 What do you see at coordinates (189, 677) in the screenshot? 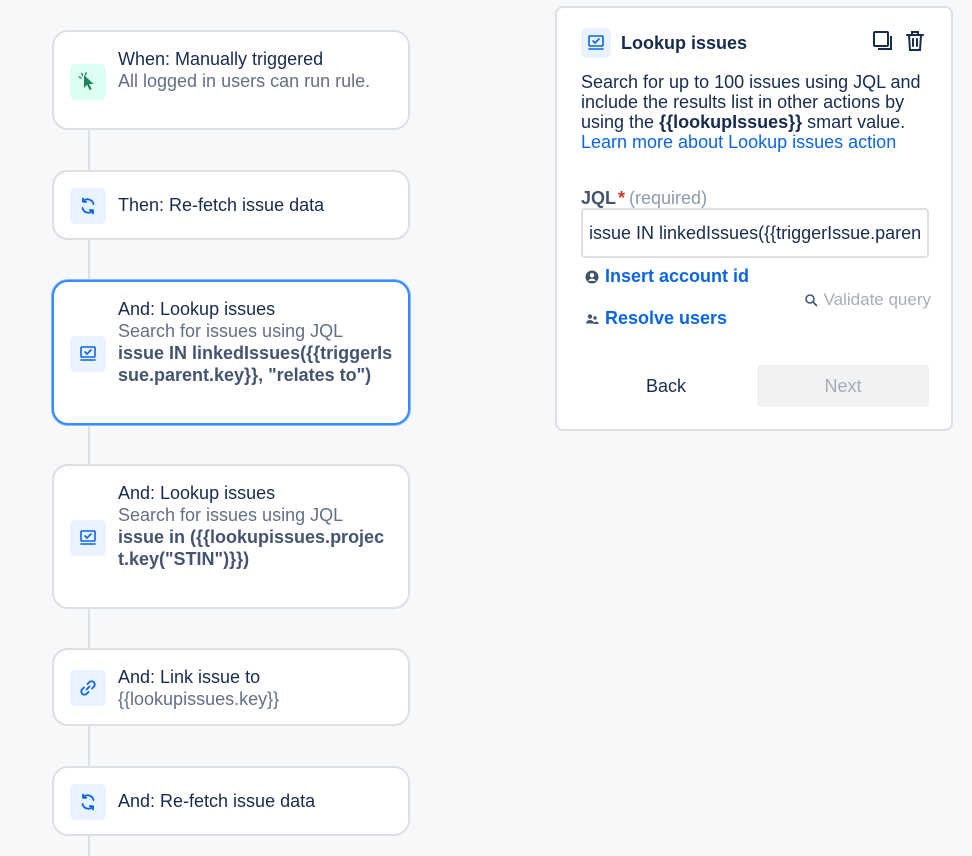
I see `card-title: And: Link issue to` at bounding box center [189, 677].